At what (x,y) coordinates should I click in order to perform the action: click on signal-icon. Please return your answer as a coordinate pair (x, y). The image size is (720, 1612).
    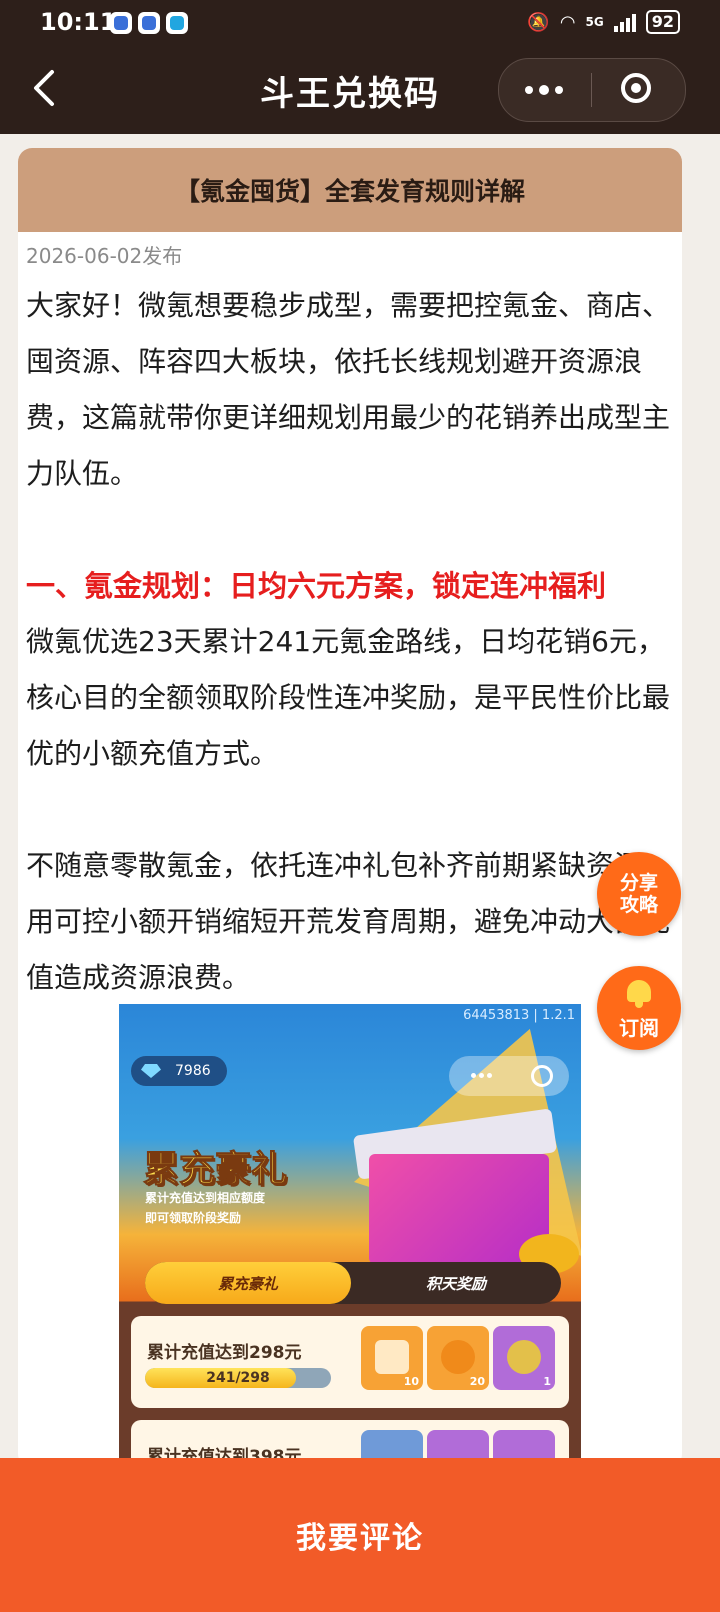
    Looking at the image, I should click on (624, 22).